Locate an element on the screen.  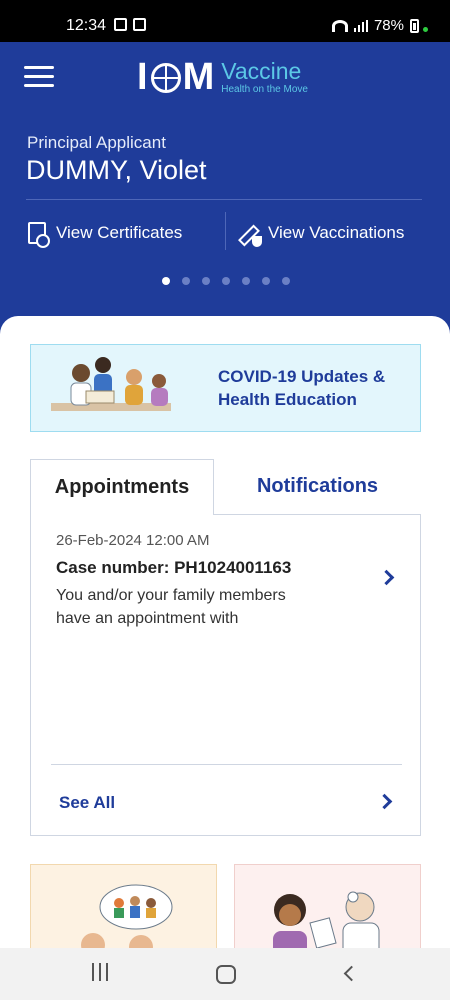
syringe-shield-icon is located at coordinates (249, 234).